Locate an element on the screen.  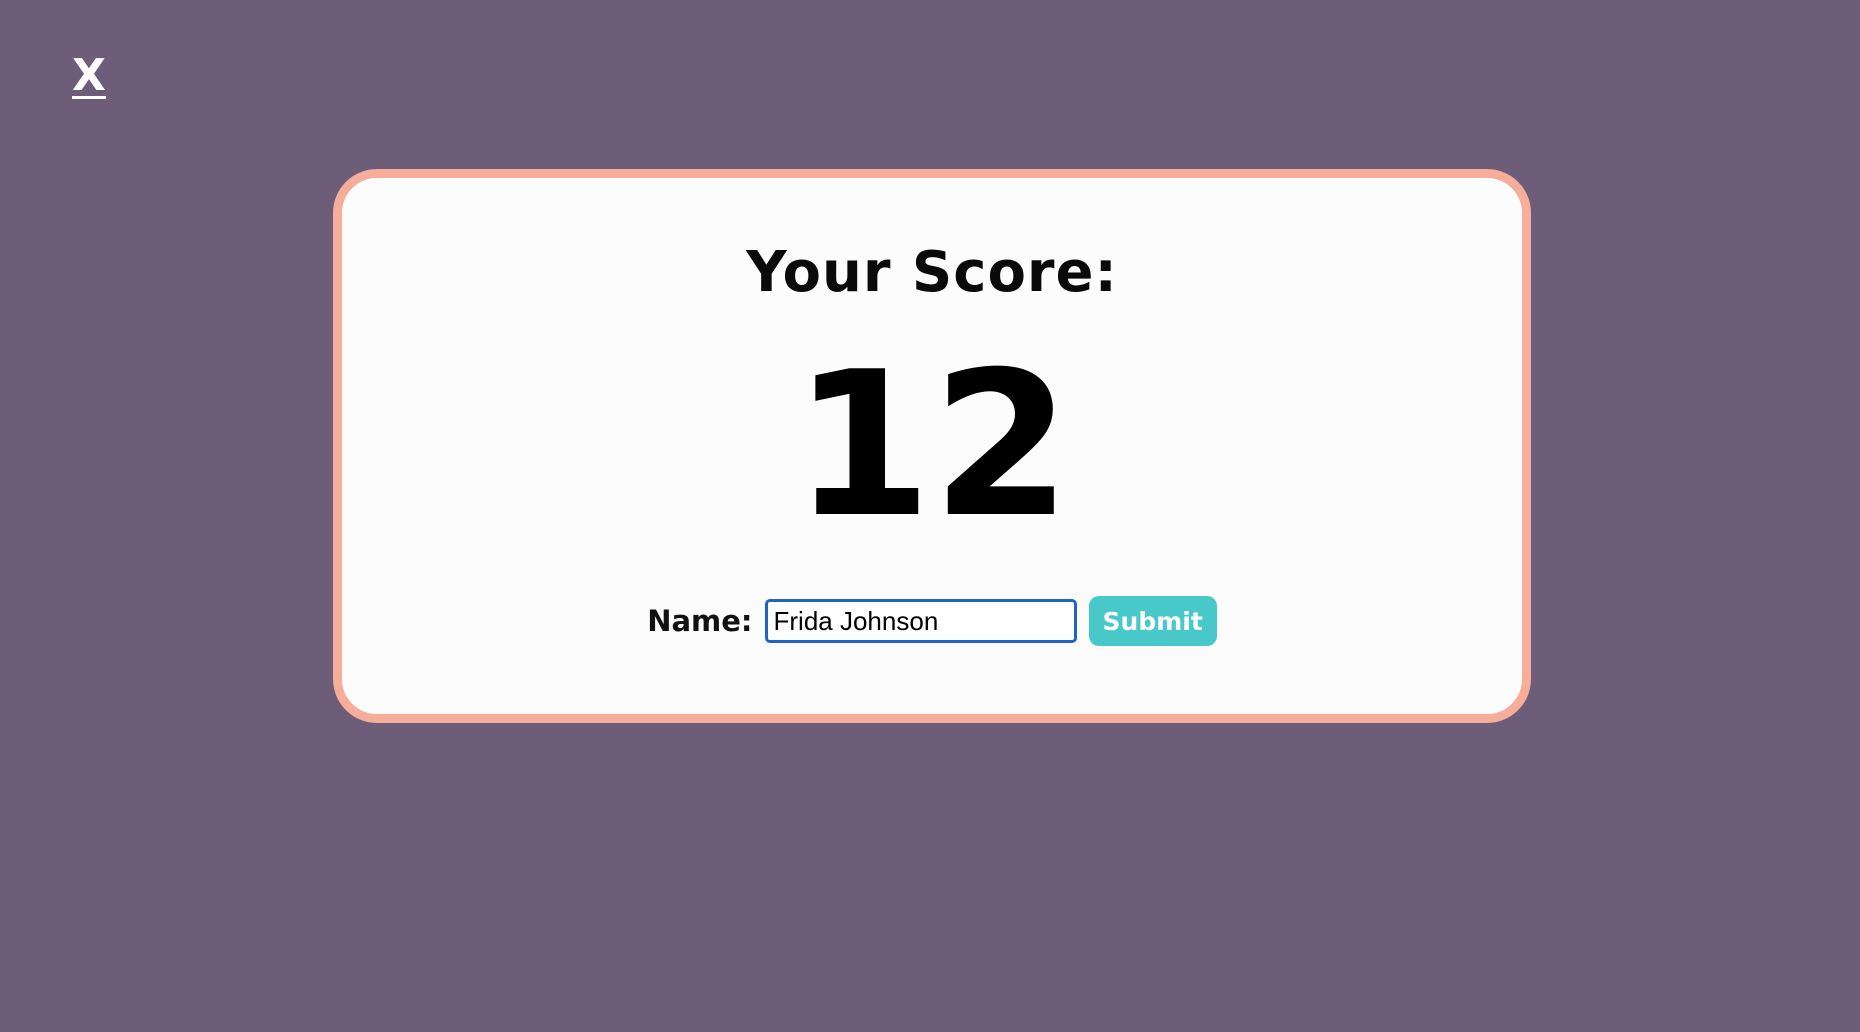
score-value: 12 is located at coordinates (932, 445).